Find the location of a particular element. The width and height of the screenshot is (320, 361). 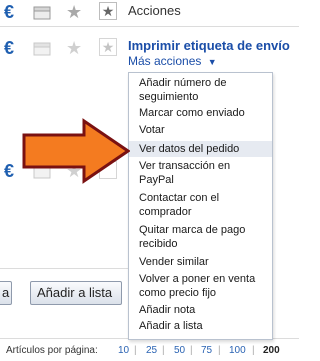

menu-item-vote: Votar is located at coordinates (200, 131).